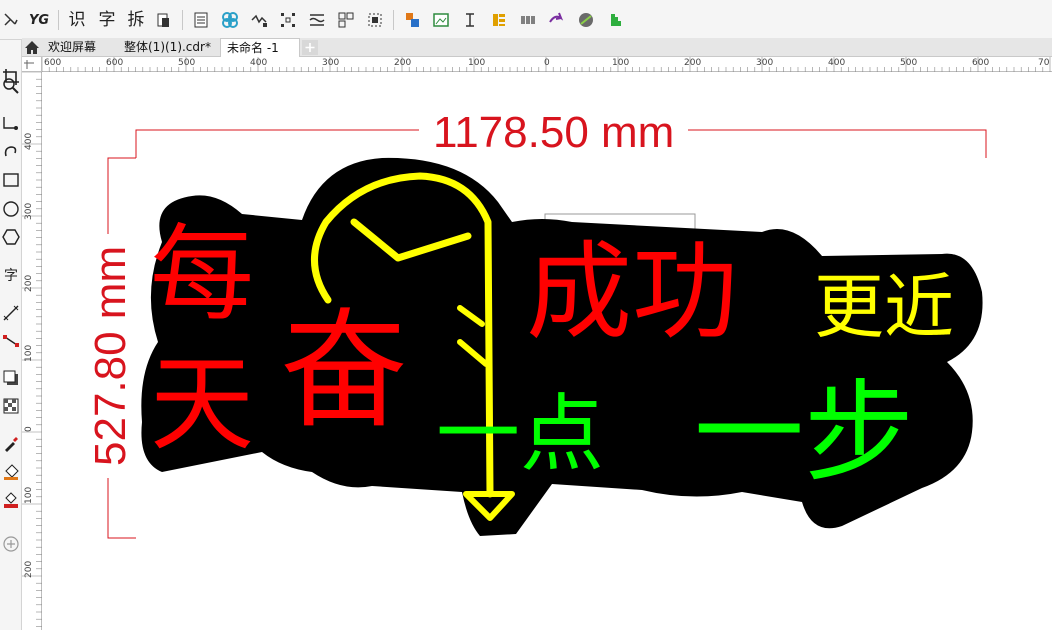 The image size is (1052, 630). Describe the element at coordinates (344, 372) in the screenshot. I see `sign-char-fen: 奋` at that location.